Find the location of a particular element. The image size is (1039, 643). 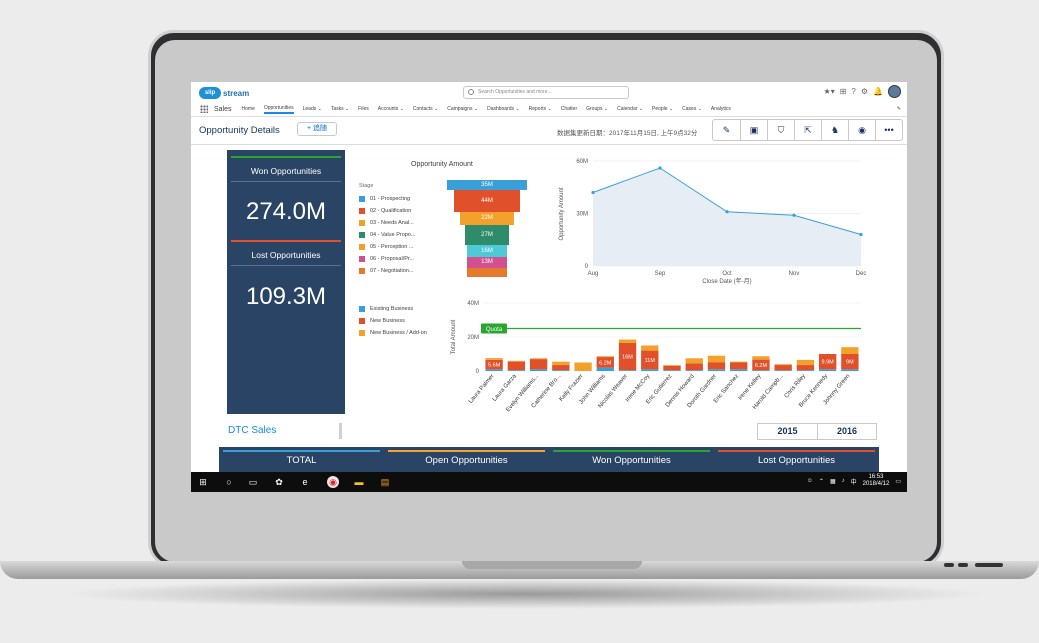

data-label: 9.9M is located at coordinates (828, 363).